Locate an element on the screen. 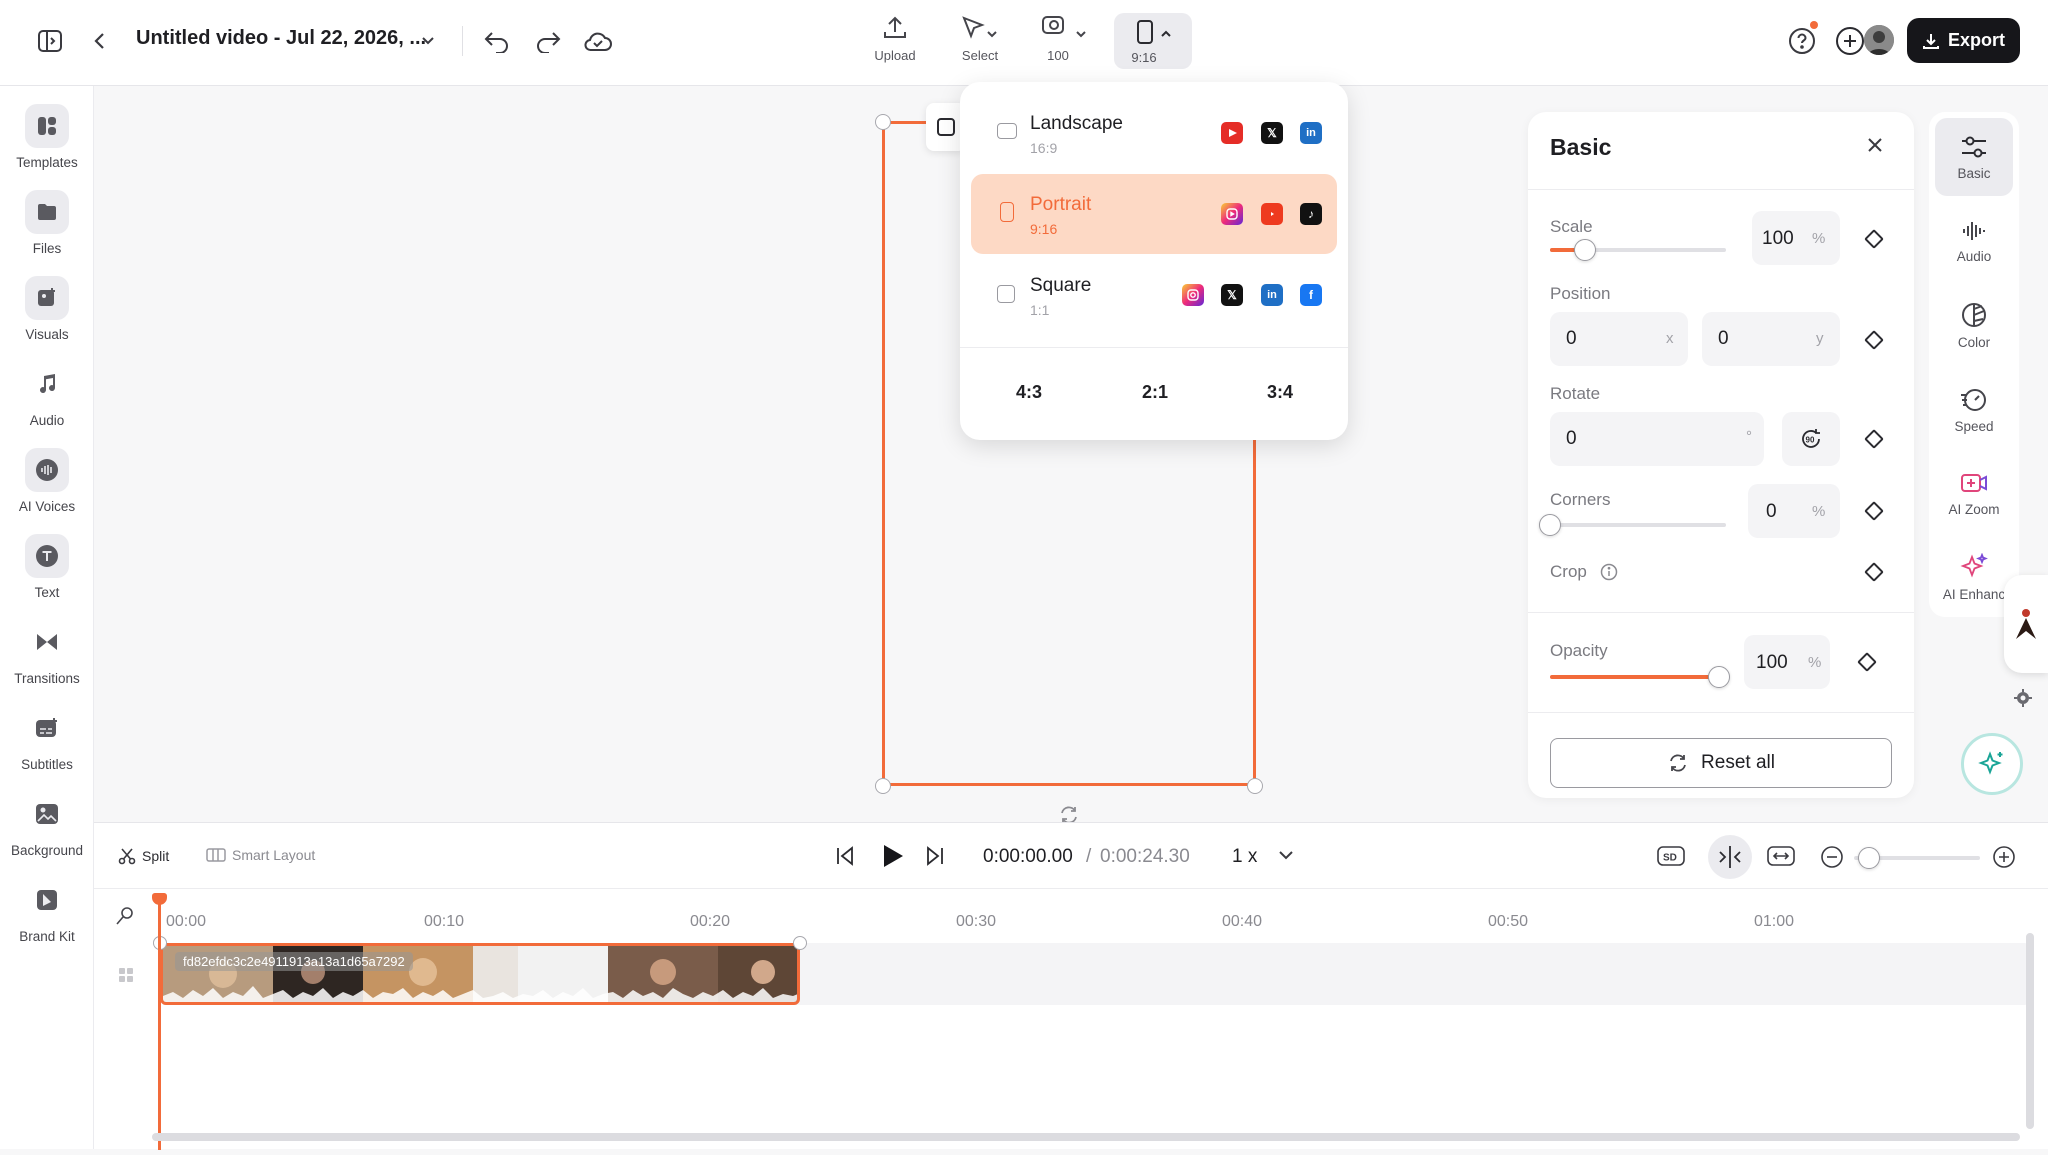  horizontal-scrollbar is located at coordinates (1086, 1137).